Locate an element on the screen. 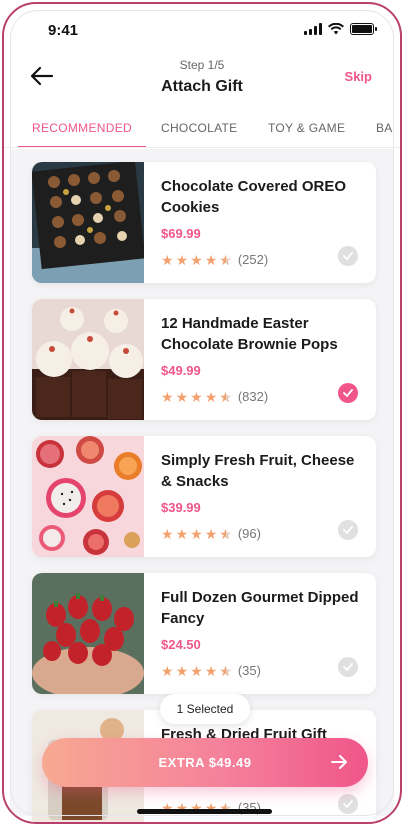 The width and height of the screenshot is (404, 826). header-title-block: Step 1/5 Attach Gift is located at coordinates (202, 77).